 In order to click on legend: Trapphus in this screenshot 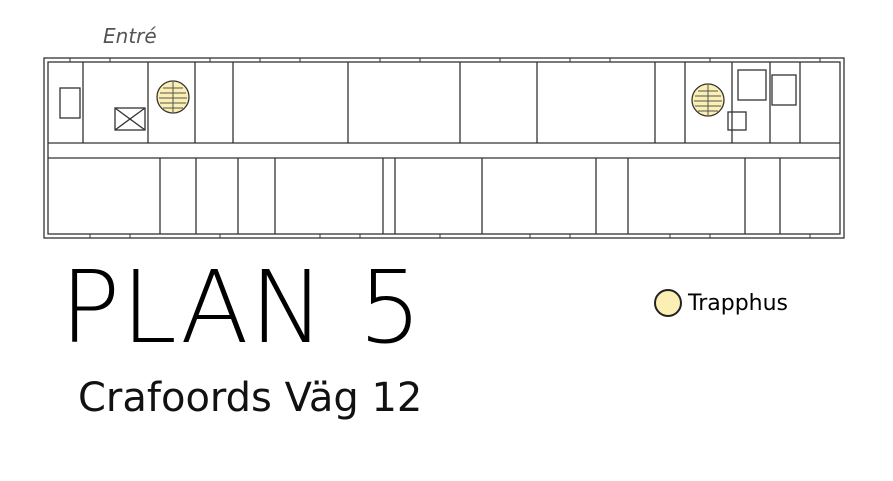, I will do `click(721, 303)`.